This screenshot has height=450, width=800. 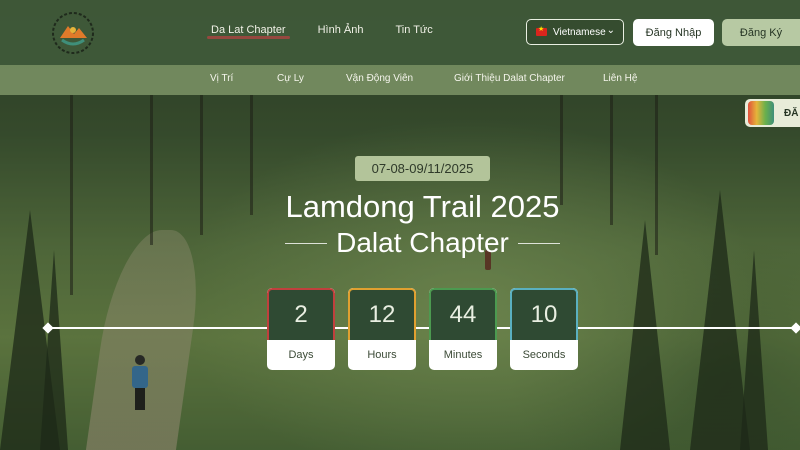 I want to click on hero-title: Lamdong Trail 2025, so click(x=422, y=206).